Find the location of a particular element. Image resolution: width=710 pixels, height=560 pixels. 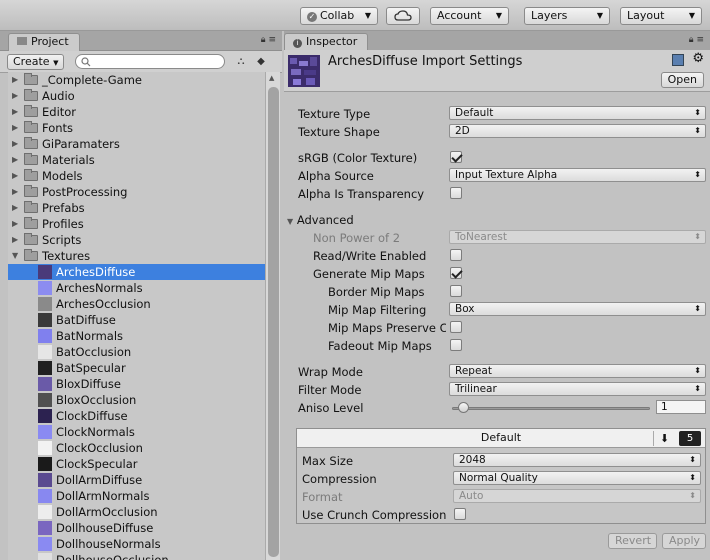

tree-folder-row: ▶ Fonts is located at coordinates (136, 128).